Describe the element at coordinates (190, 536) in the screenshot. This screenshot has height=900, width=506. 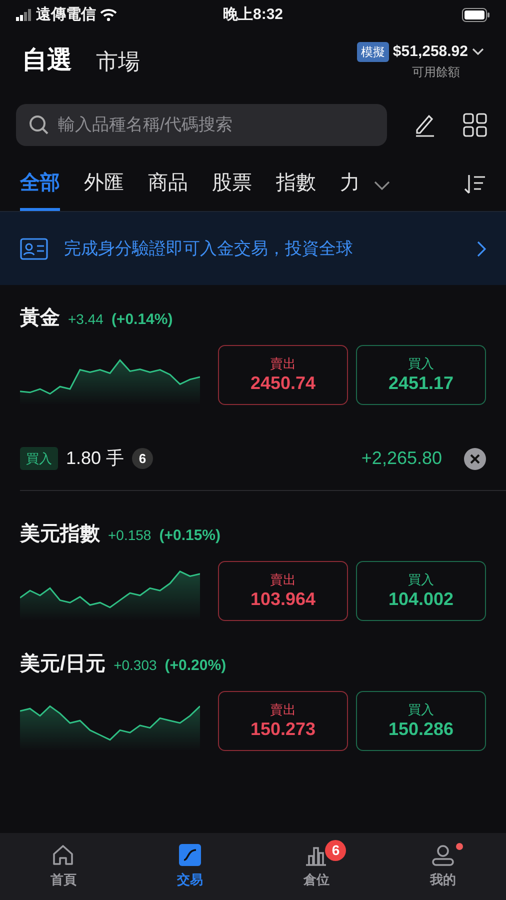
I see `percent-change: (+0.15%)` at that location.